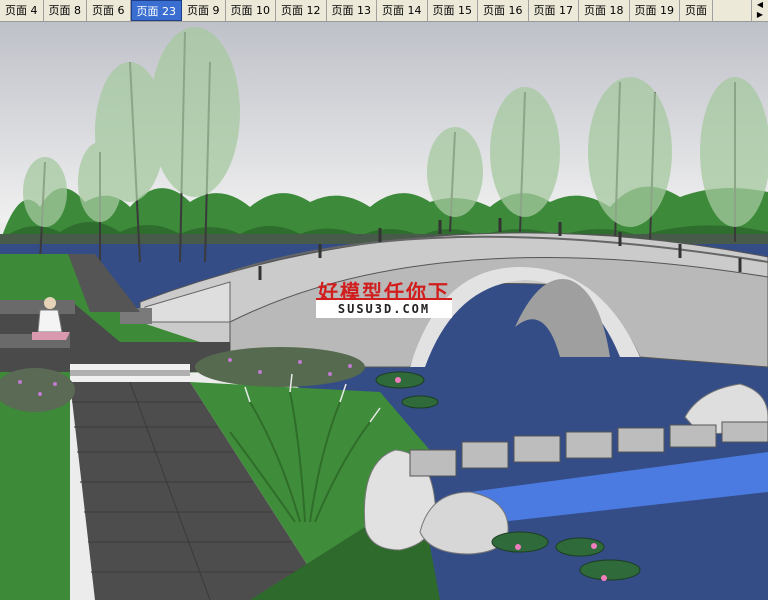 The height and width of the screenshot is (600, 768). What do you see at coordinates (760, 15) in the screenshot?
I see `scroll-right-icon: ▶` at bounding box center [760, 15].